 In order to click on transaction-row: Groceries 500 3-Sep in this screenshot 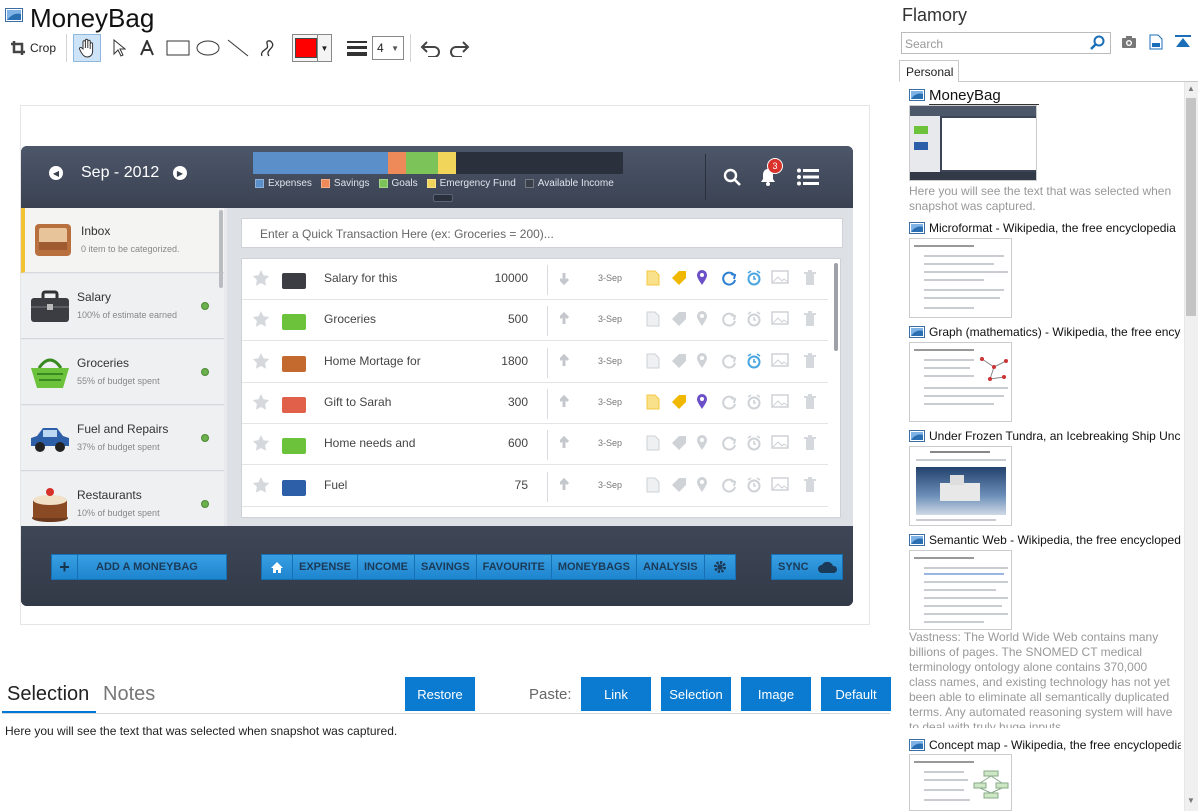, I will do `click(535, 321)`.